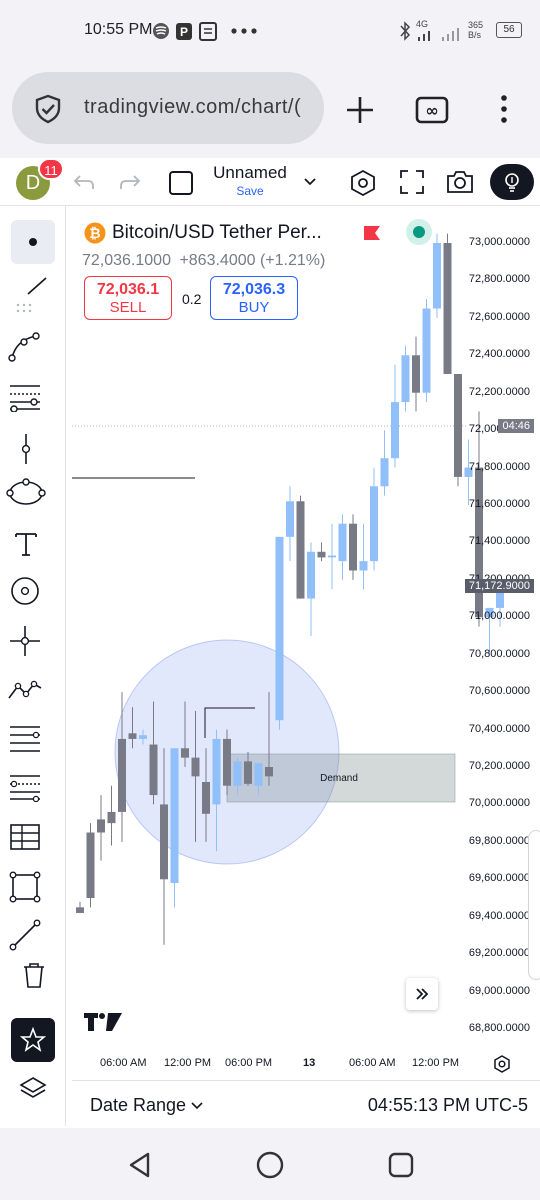 The height and width of the screenshot is (1200, 540). I want to click on signal-icon, so click(438, 34).